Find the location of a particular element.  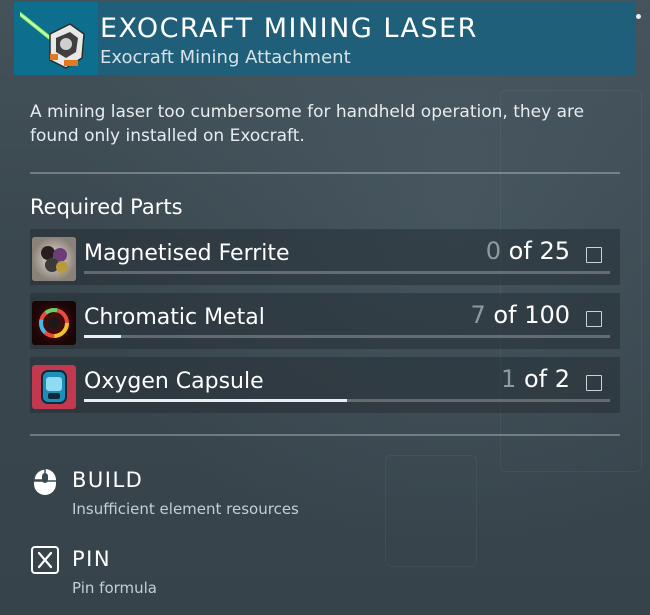

part-count-need: 100 is located at coordinates (547, 315).